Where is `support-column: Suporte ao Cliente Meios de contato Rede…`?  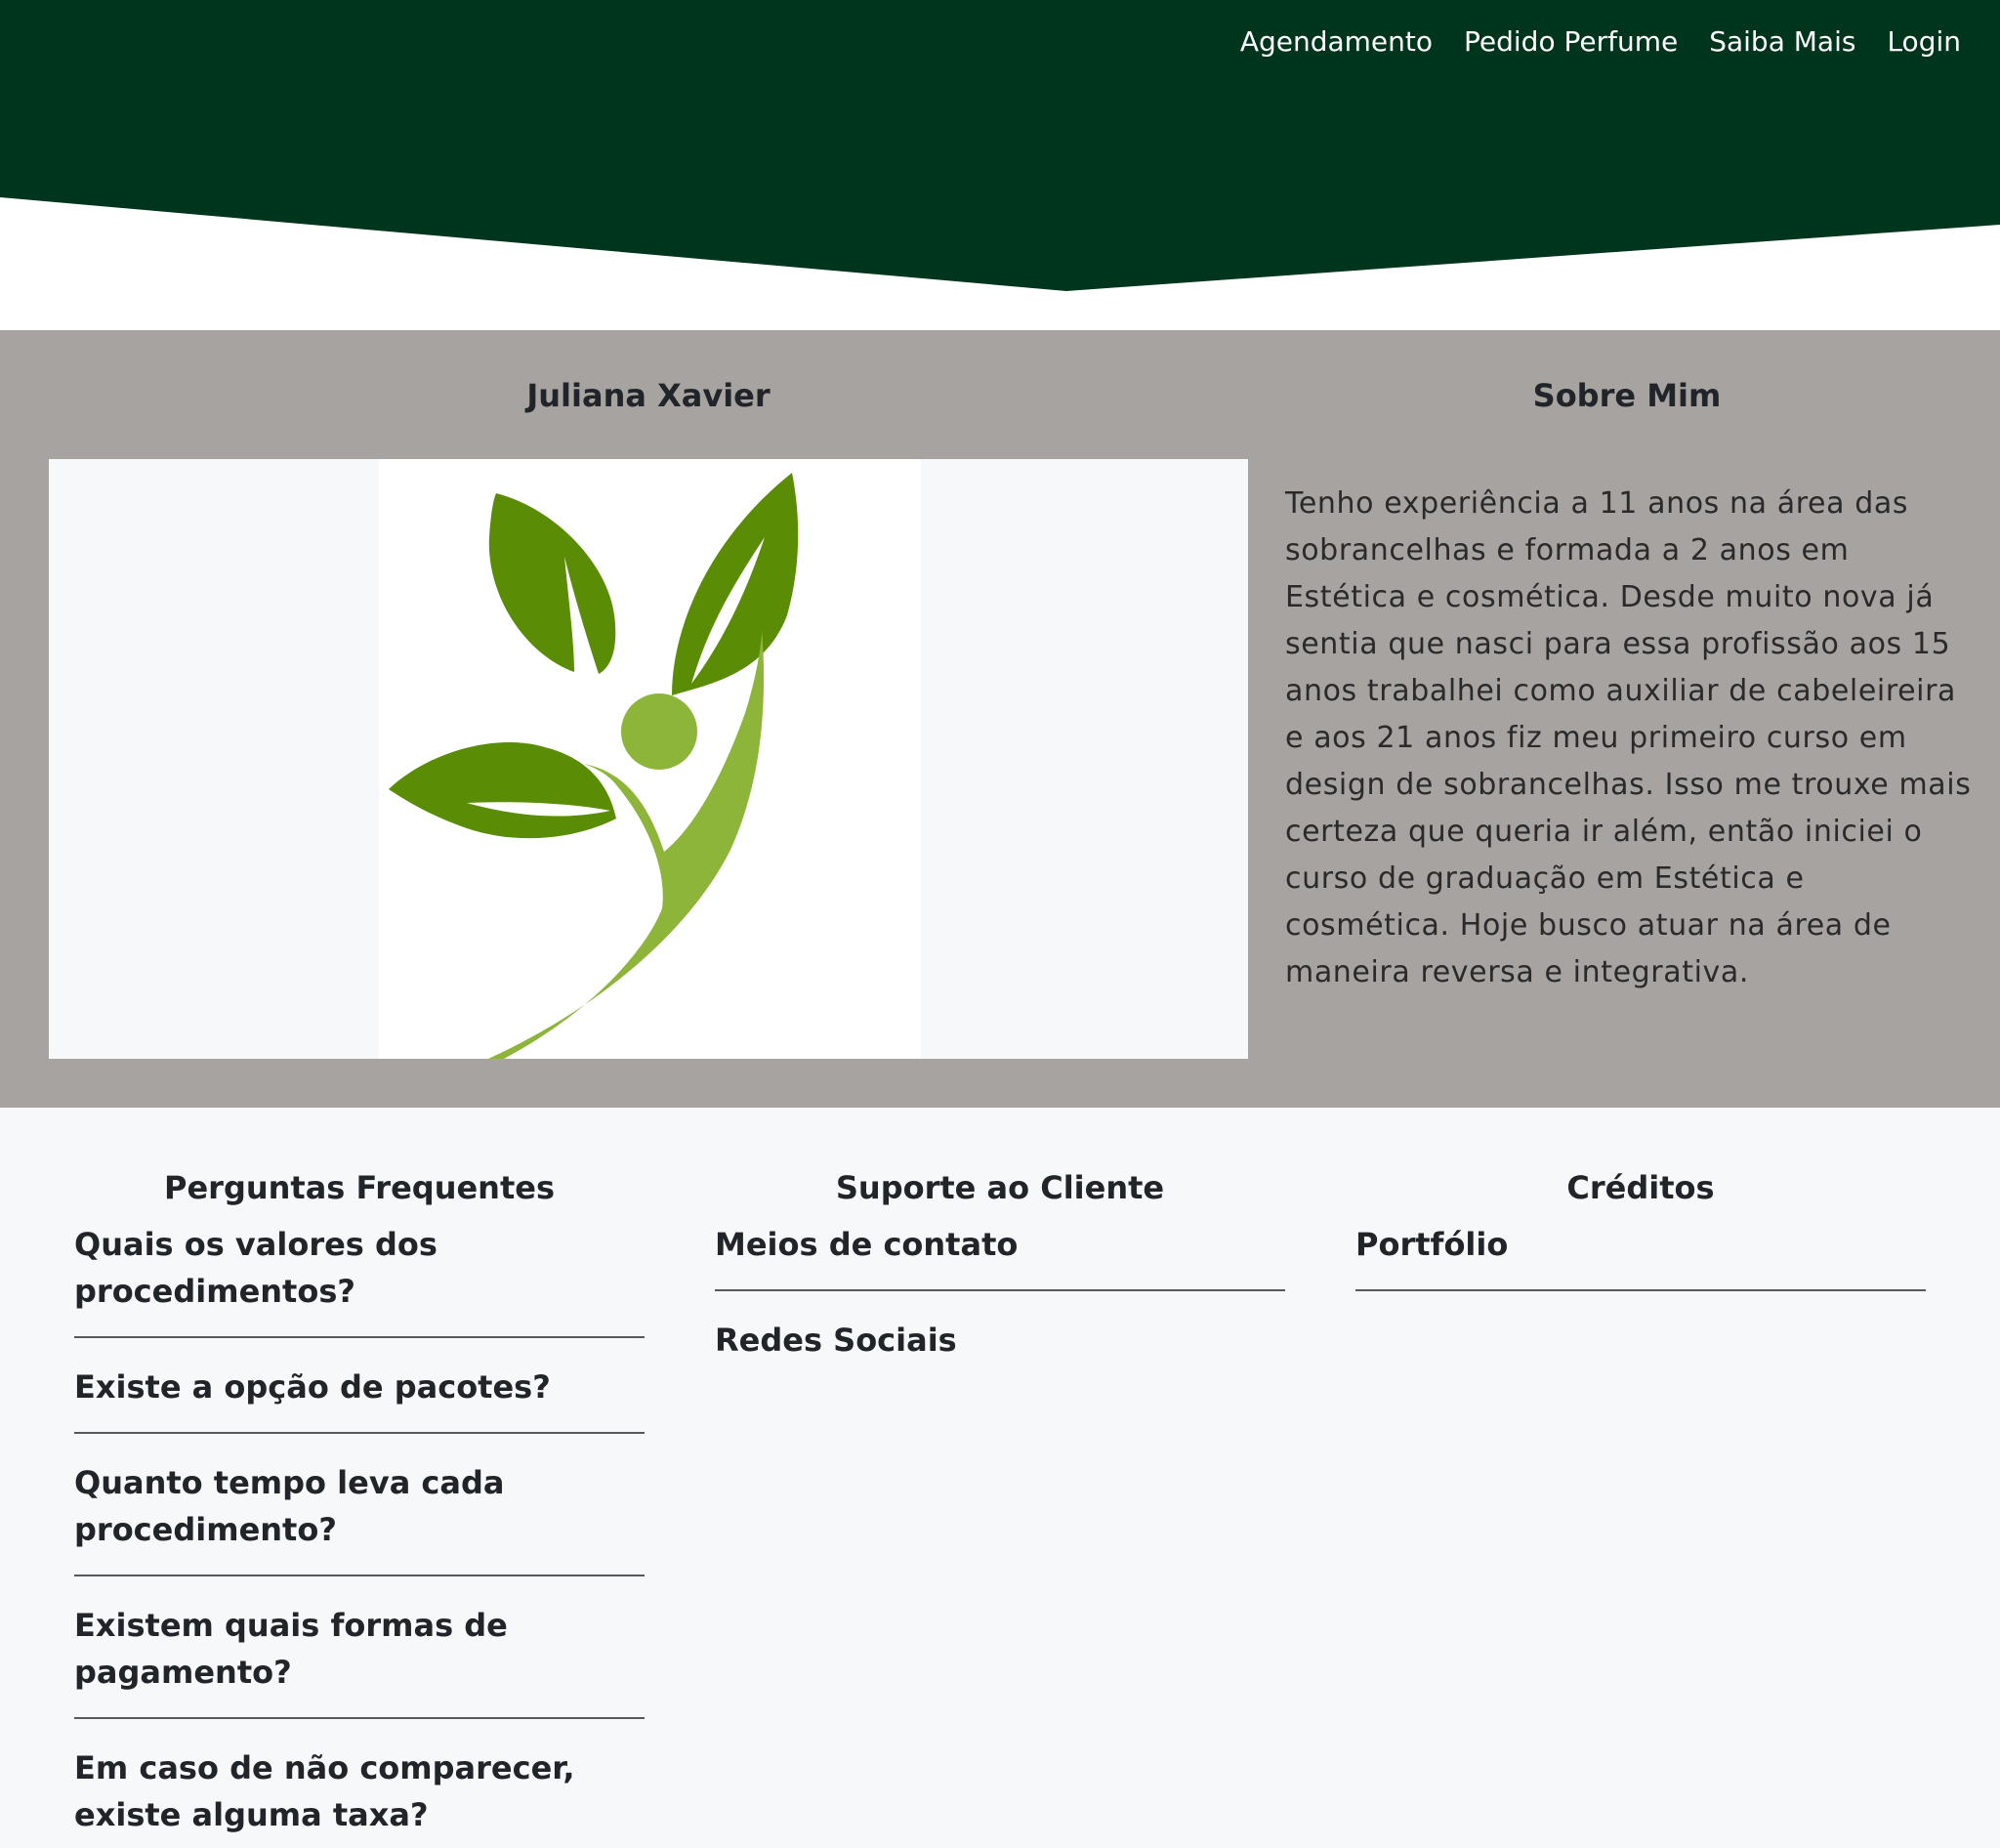
support-column: Suporte ao Cliente Meios de contato Rede… is located at coordinates (1000, 1266).